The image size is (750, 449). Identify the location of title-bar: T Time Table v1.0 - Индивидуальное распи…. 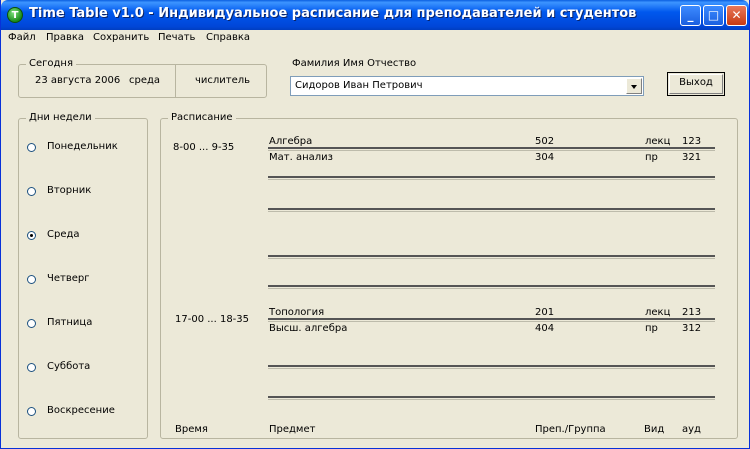
(375, 15).